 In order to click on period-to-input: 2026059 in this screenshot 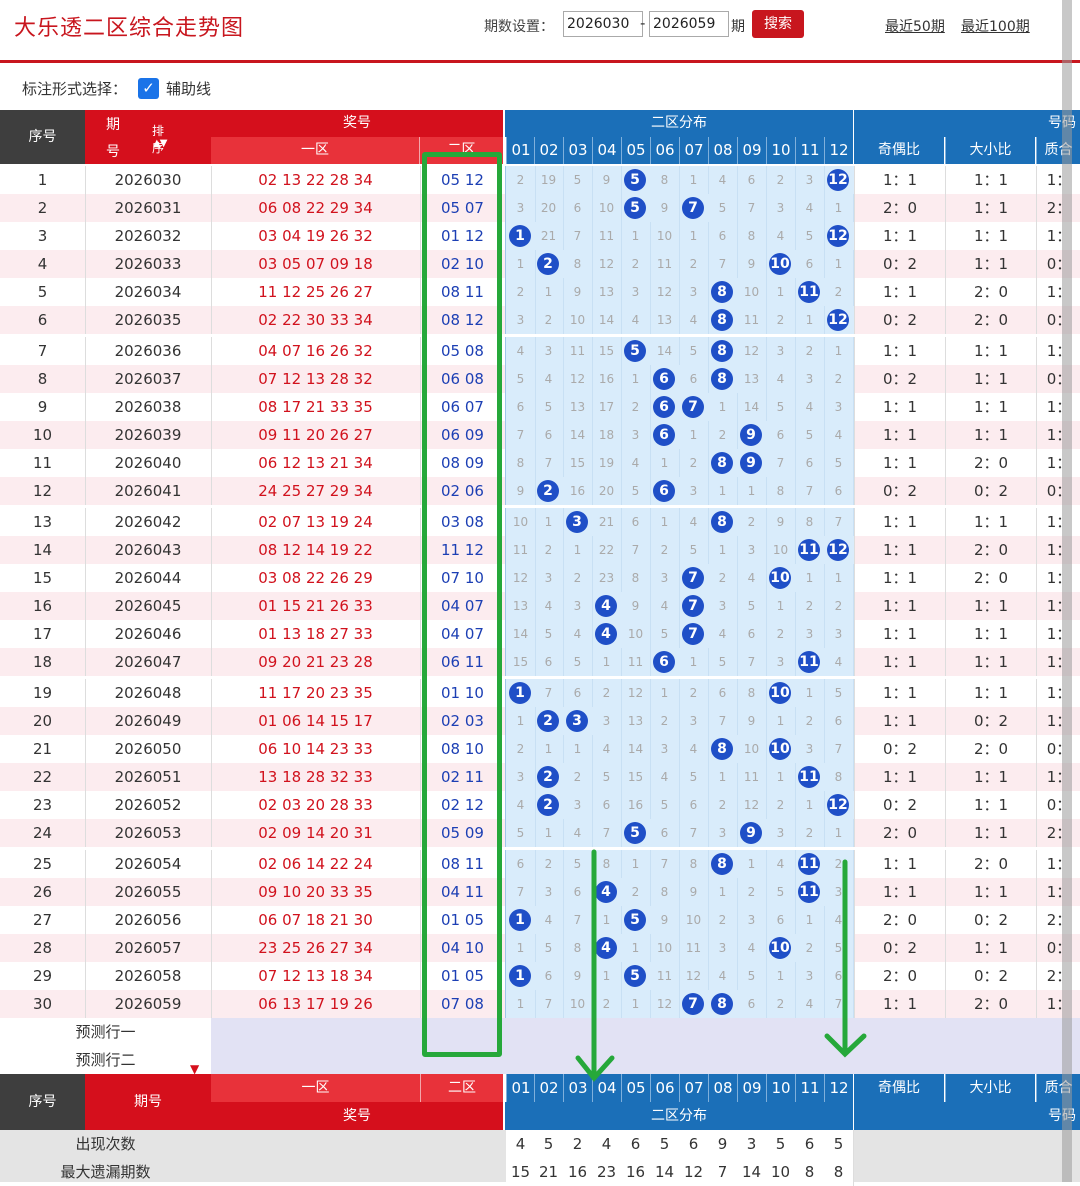, I will do `click(689, 24)`.